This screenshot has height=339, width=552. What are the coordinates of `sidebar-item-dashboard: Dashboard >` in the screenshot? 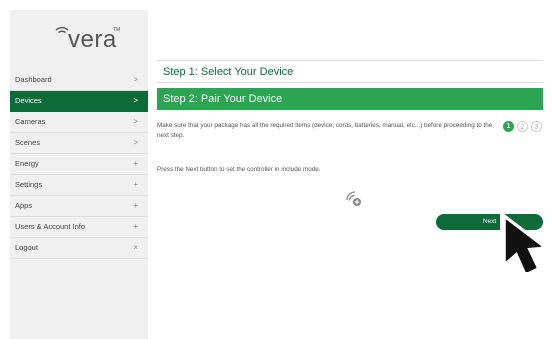 It's located at (79, 80).